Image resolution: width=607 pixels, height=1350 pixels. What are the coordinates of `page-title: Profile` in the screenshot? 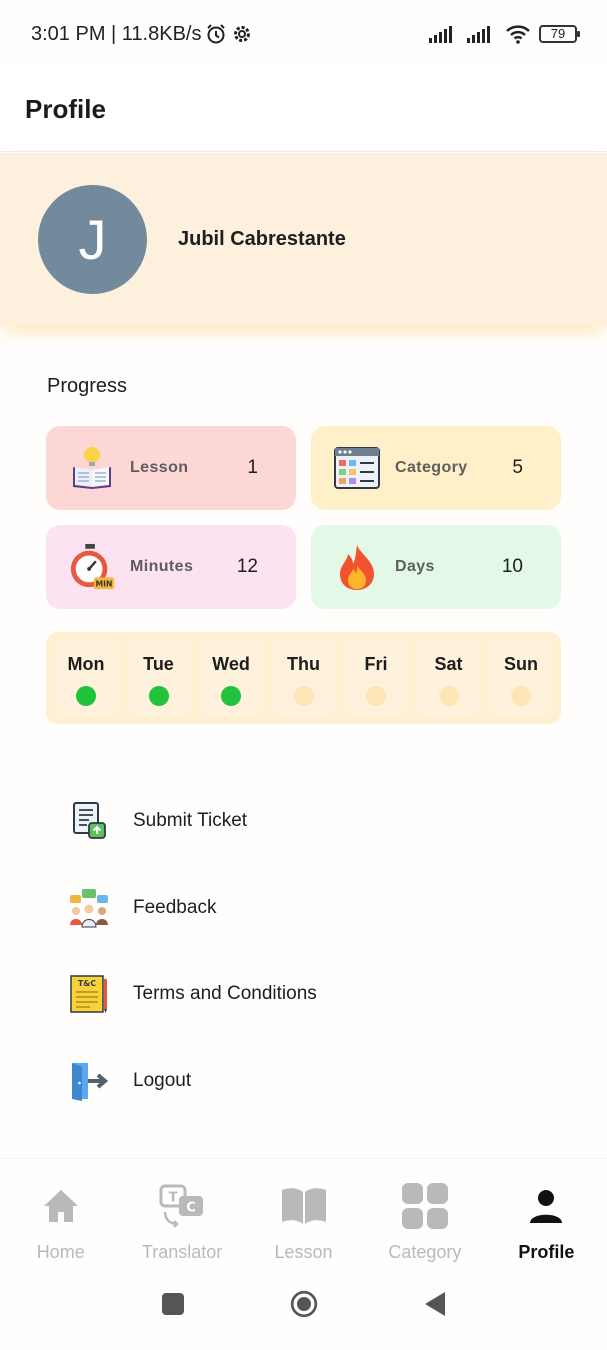 It's located at (65, 109).